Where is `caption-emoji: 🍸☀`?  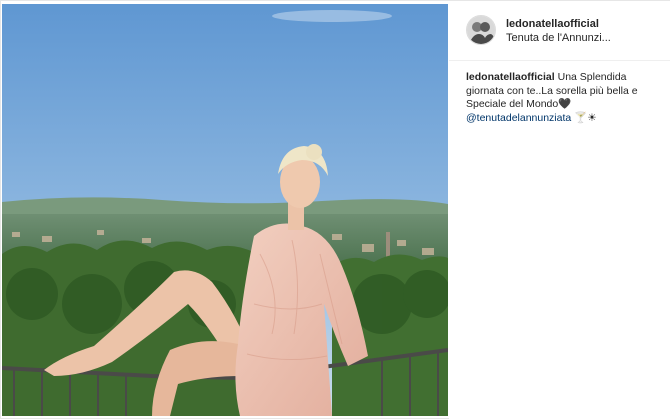
caption-emoji: 🍸☀ is located at coordinates (585, 117).